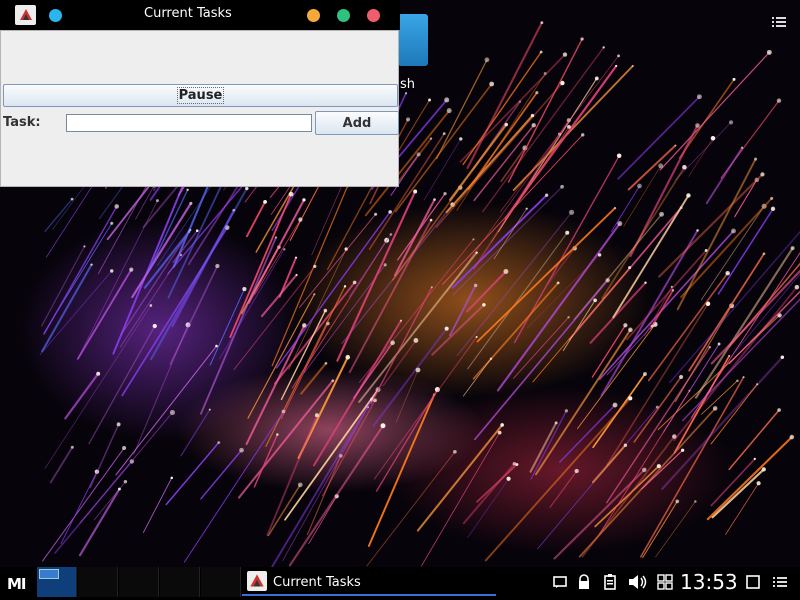 The image size is (800, 600). I want to click on chat-icon, so click(560, 582).